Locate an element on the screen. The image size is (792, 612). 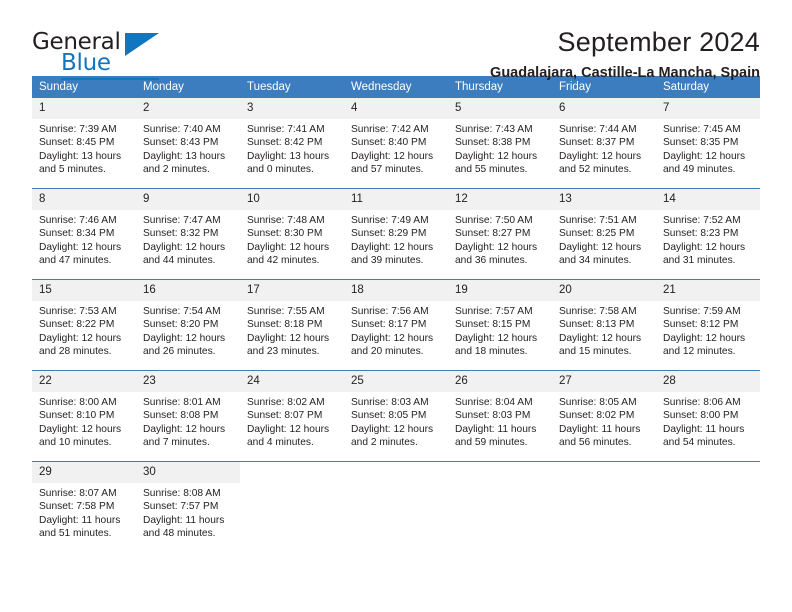
sunset-text: Sunset: 8:02 PM is located at coordinates (597, 416).